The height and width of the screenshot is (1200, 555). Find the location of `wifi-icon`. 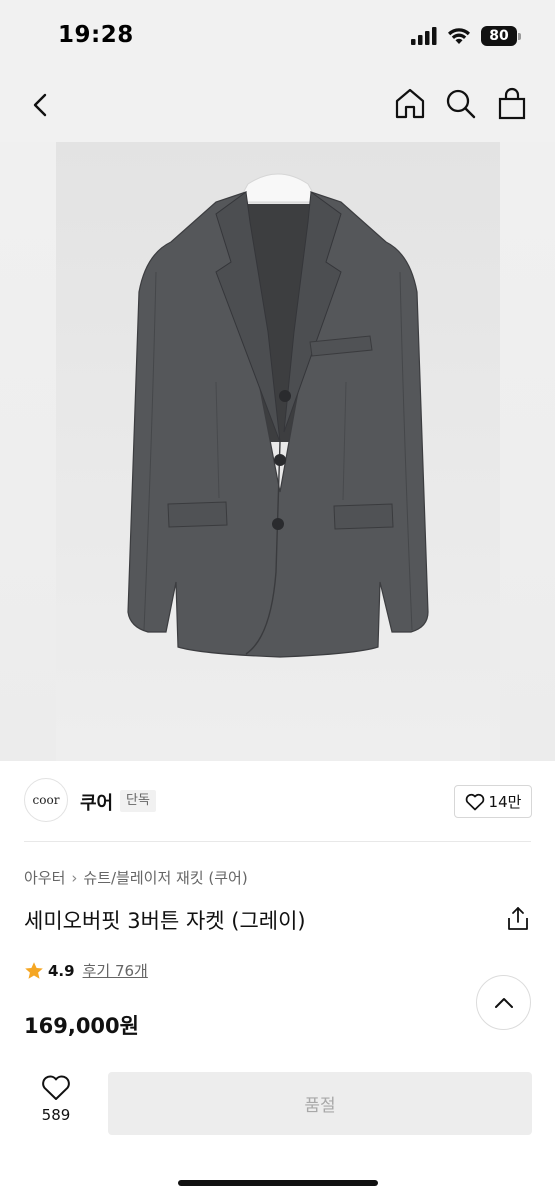

wifi-icon is located at coordinates (459, 36).